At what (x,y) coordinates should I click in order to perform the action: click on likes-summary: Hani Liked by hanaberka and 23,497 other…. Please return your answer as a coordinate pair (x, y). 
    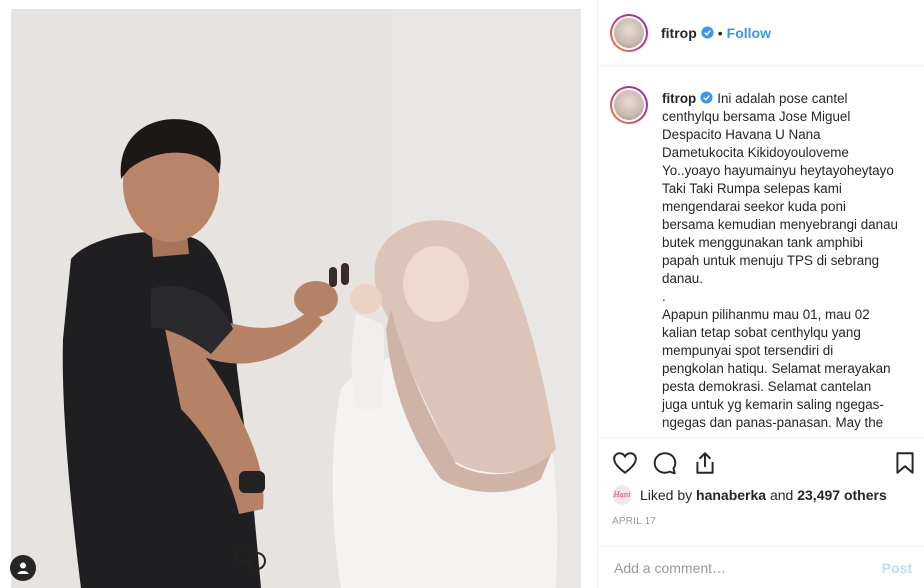
    Looking at the image, I should click on (749, 495).